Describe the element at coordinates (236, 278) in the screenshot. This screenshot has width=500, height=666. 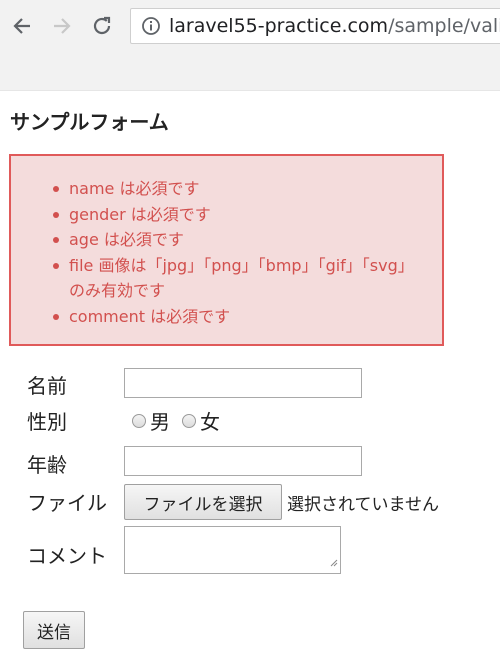
I see `error-item-file: file 画像は「jpg」「png」「bmp」「gif」「svg」のみ有効です` at that location.